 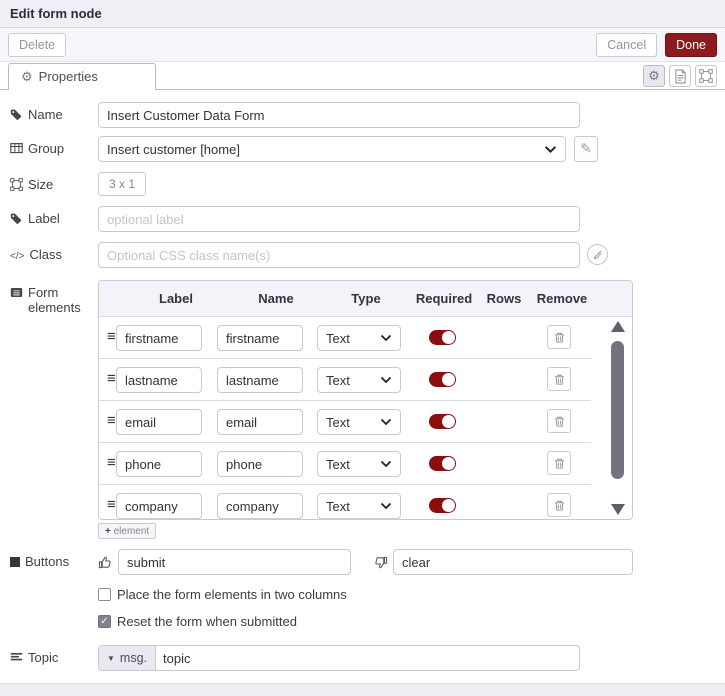 I want to click on label-row: Label, so click(x=362, y=219).